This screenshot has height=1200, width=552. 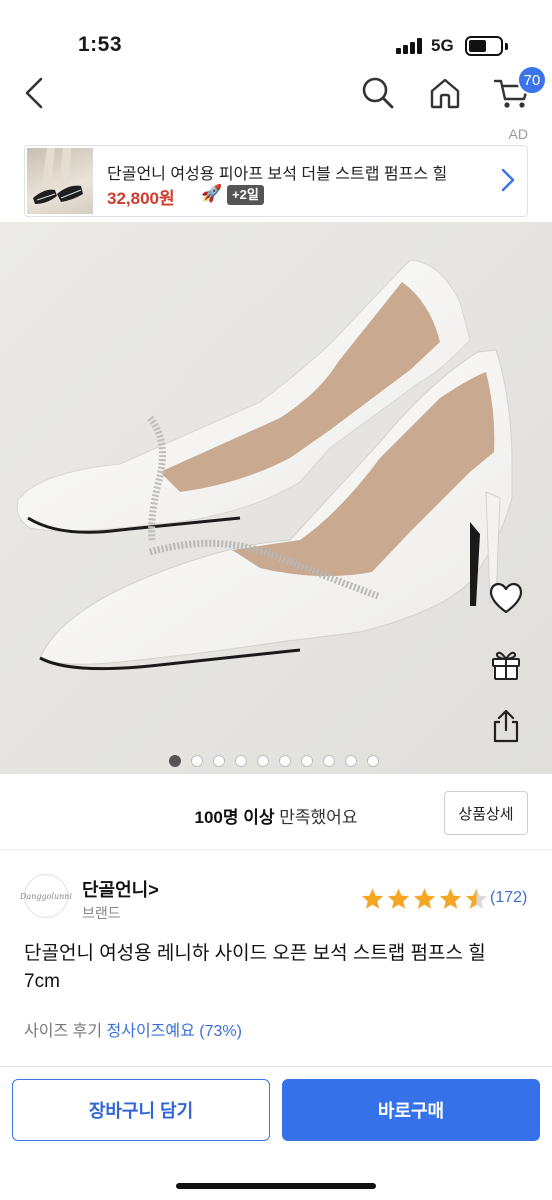 I want to click on heart-icon, so click(x=506, y=598).